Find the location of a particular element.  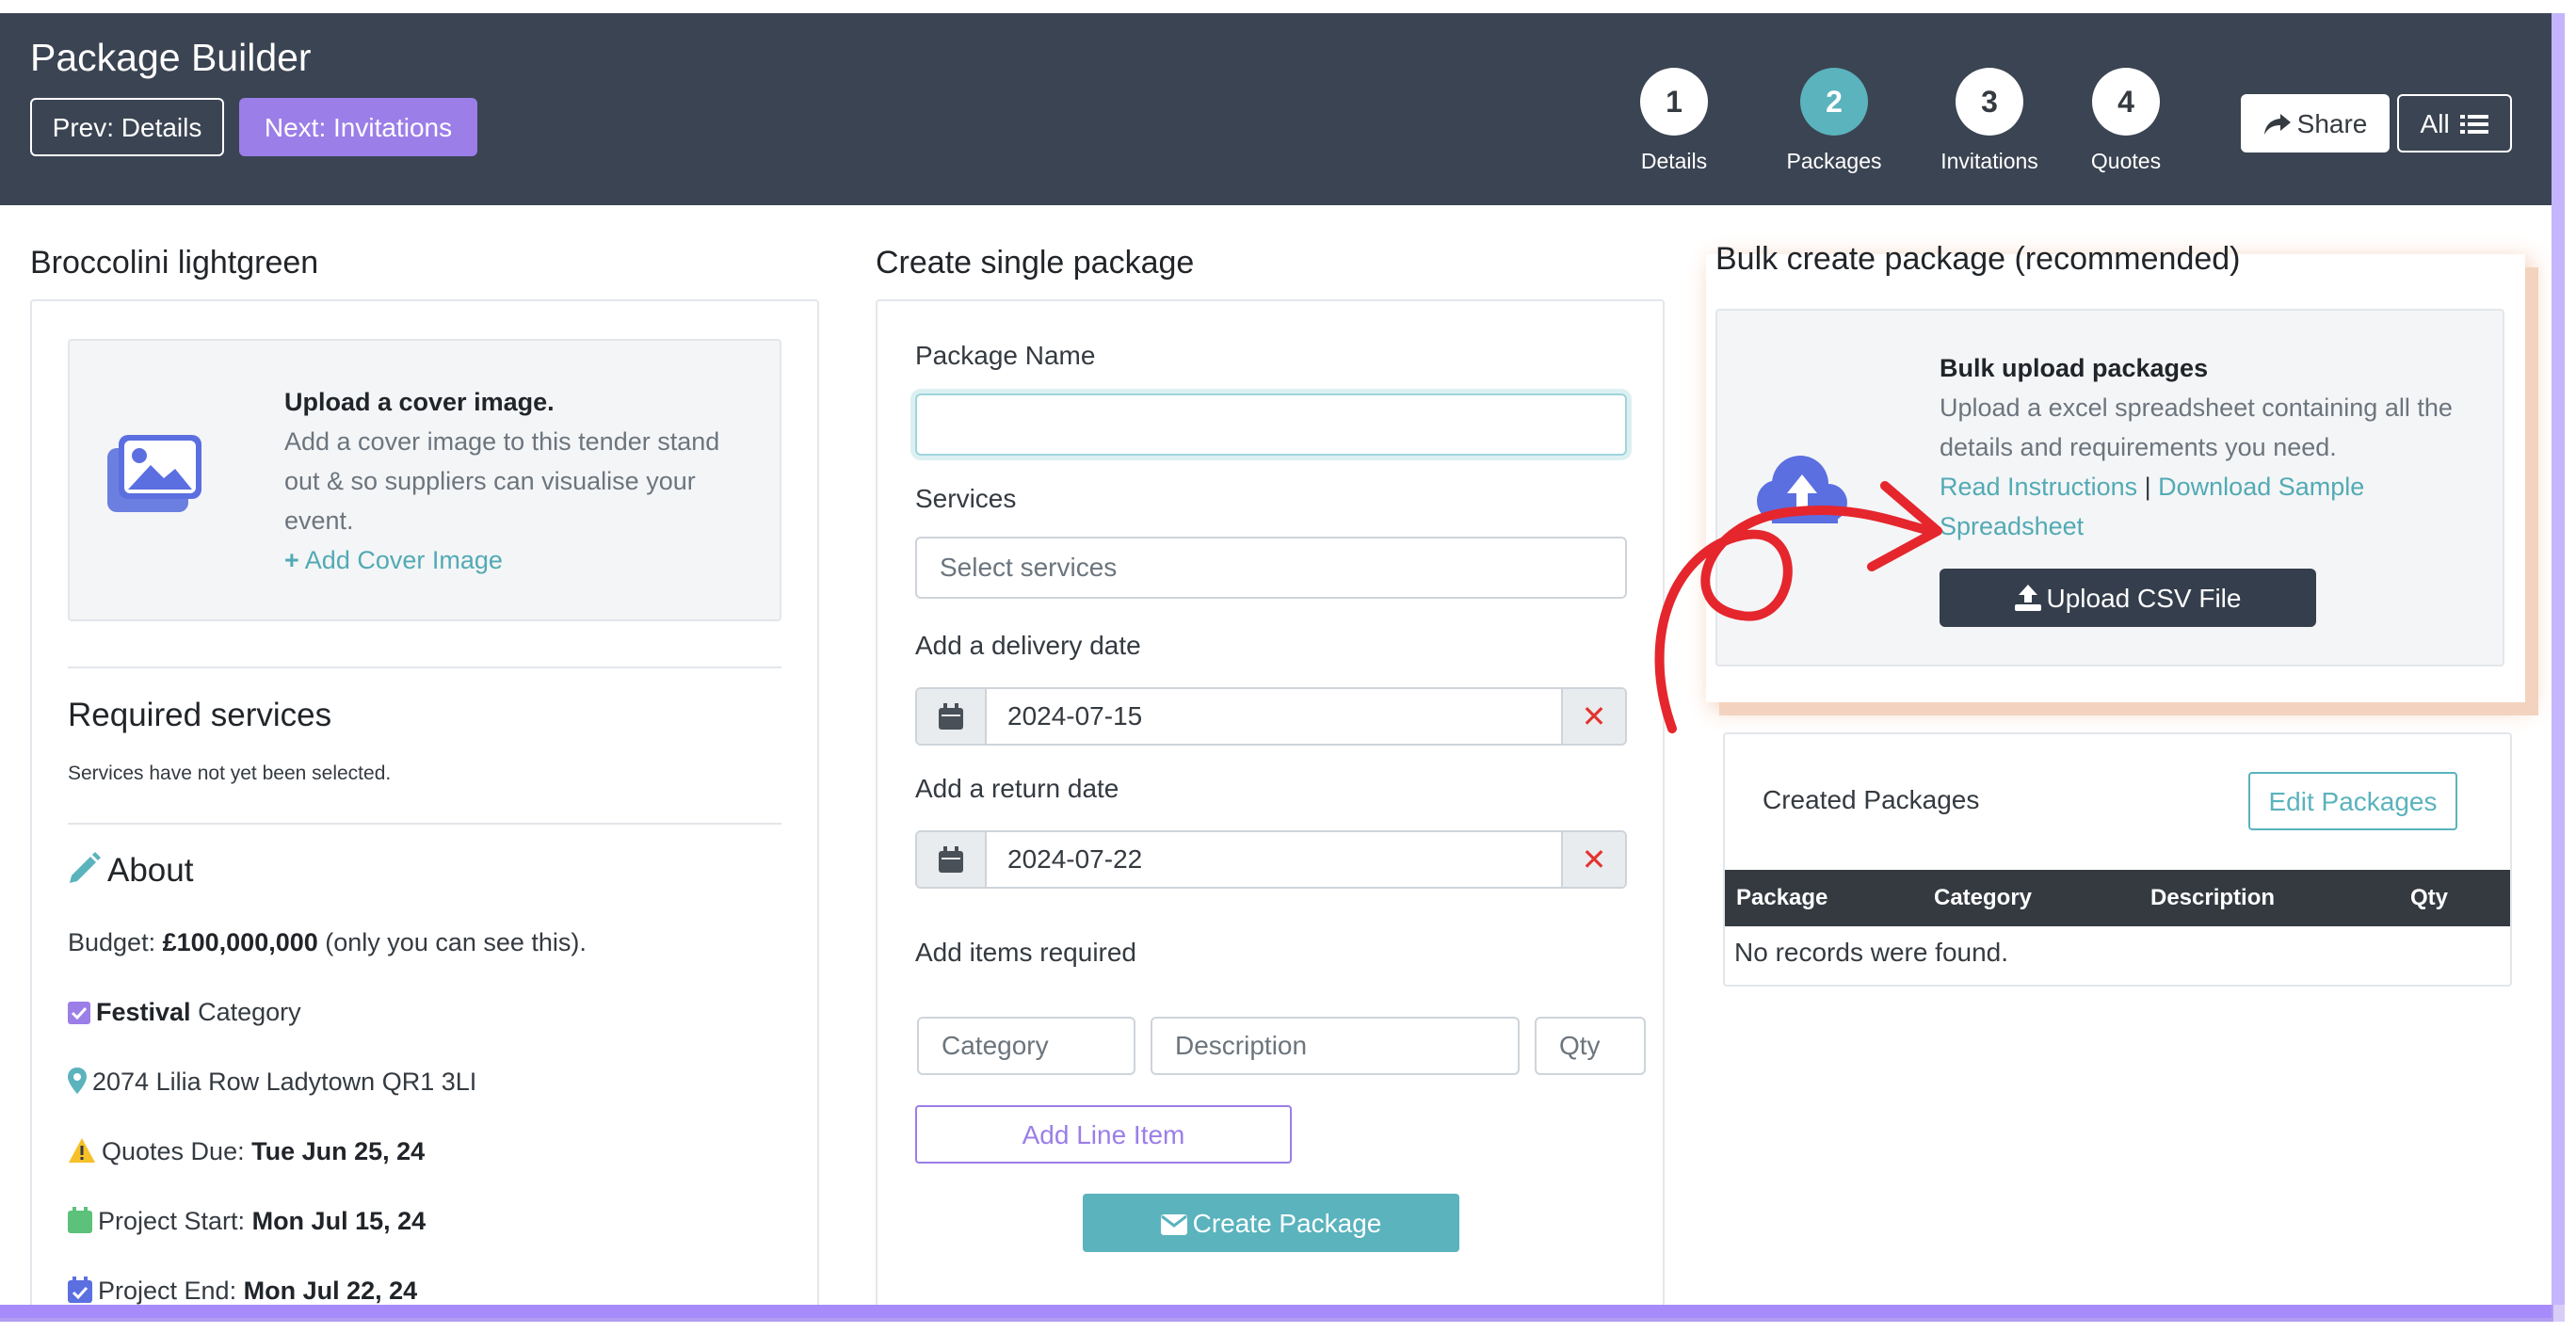

share-button: Share is located at coordinates (2315, 123).